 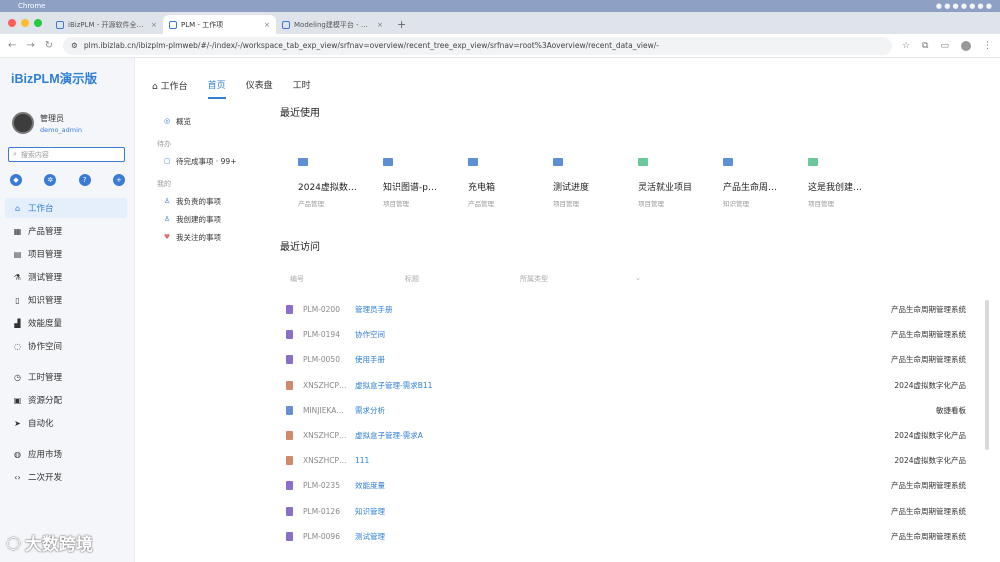 I want to click on overview-label: 概览, so click(x=183, y=121).